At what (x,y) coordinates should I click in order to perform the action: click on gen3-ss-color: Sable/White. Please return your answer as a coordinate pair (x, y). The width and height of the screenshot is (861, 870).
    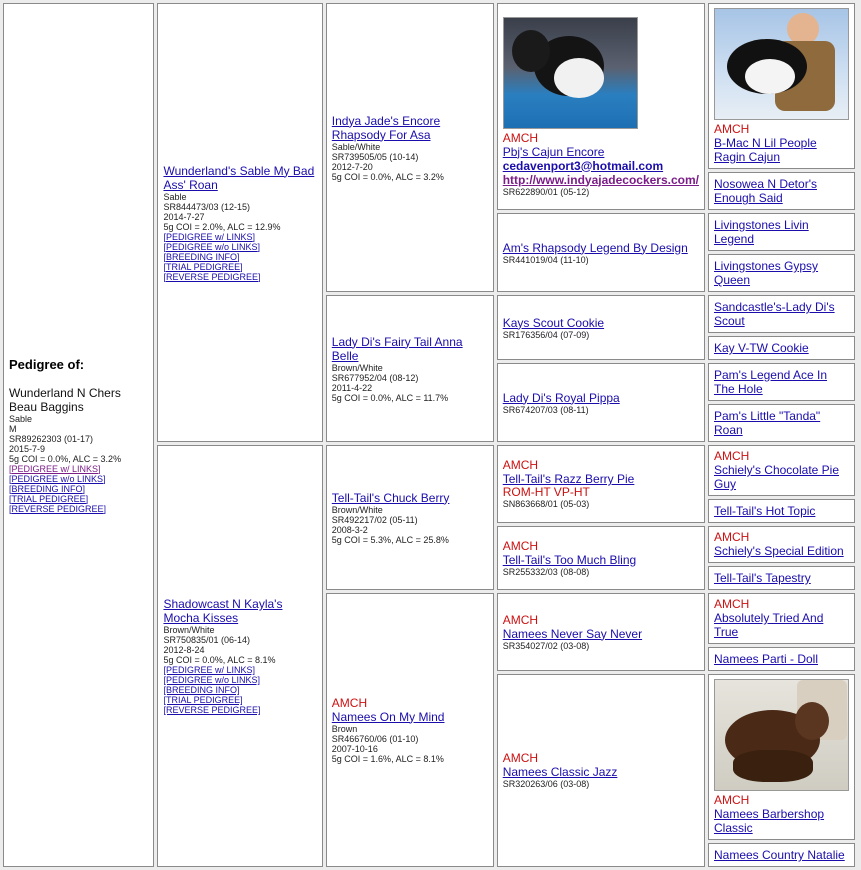
    Looking at the image, I should click on (356, 146).